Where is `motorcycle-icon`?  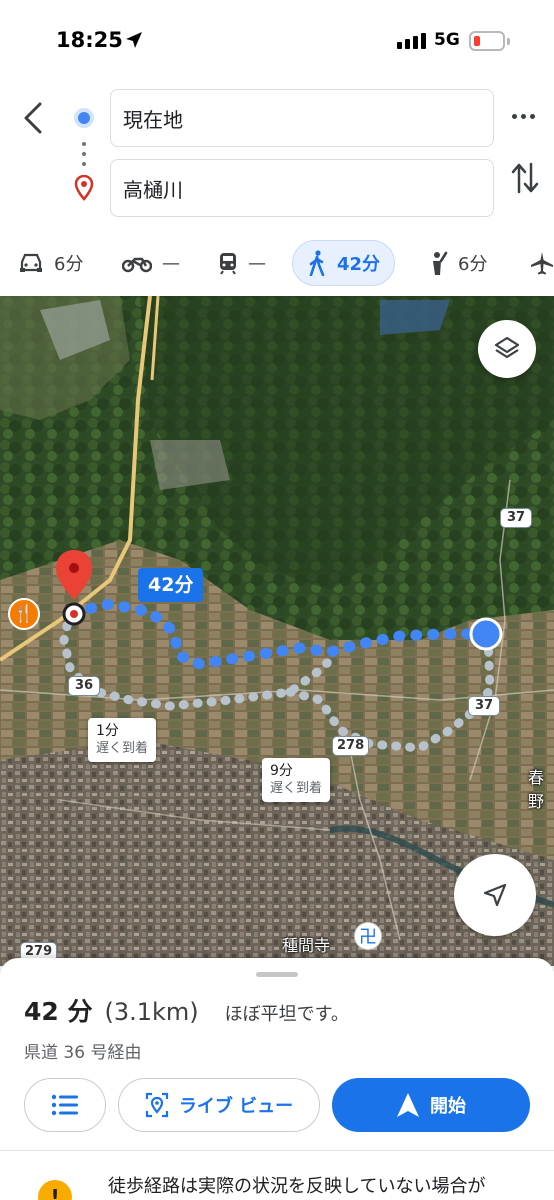
motorcycle-icon is located at coordinates (137, 265).